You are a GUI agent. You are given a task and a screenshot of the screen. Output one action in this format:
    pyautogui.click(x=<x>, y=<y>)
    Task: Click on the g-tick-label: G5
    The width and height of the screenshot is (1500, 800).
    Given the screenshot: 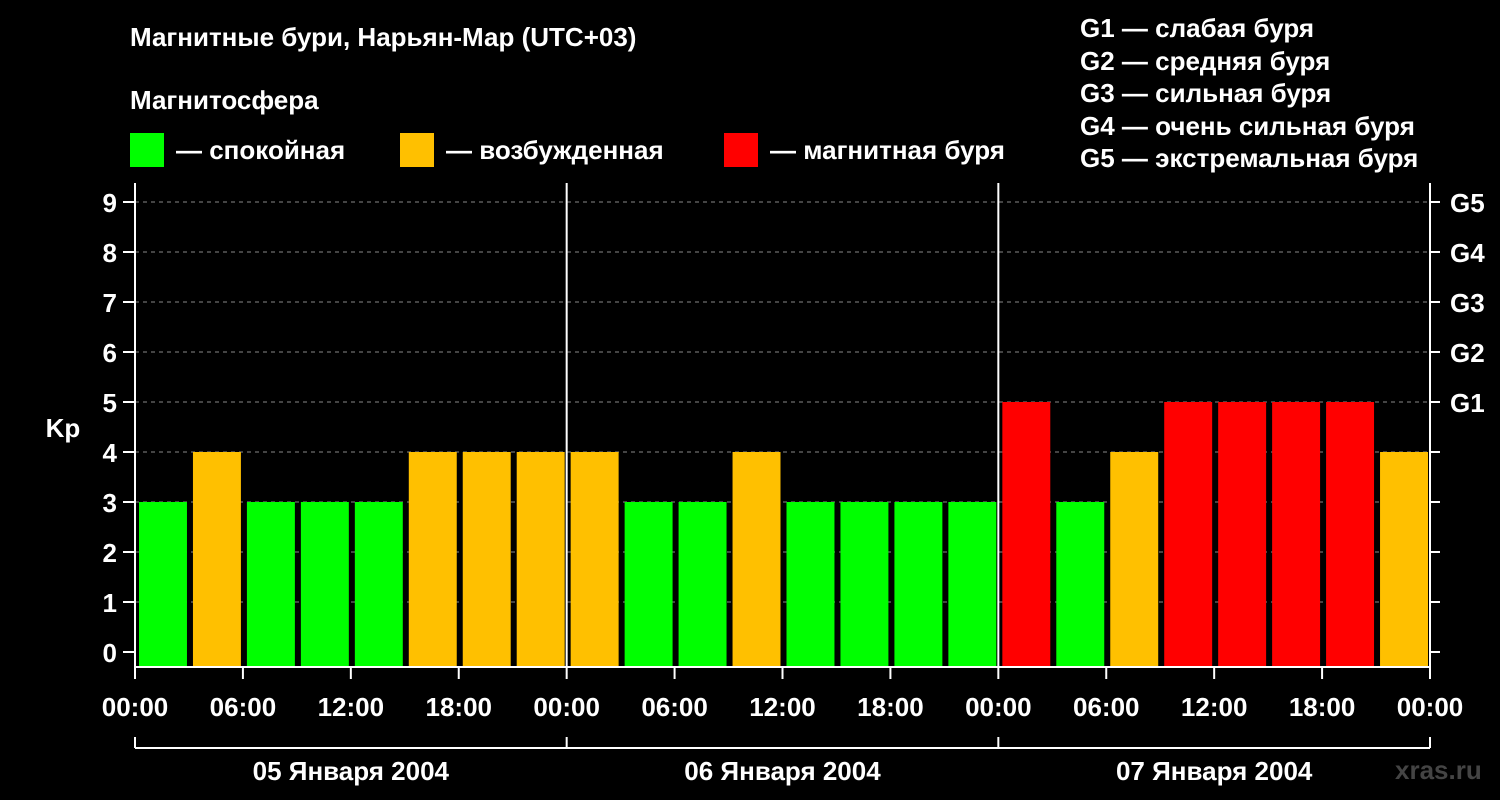 What is the action you would take?
    pyautogui.click(x=1467, y=203)
    